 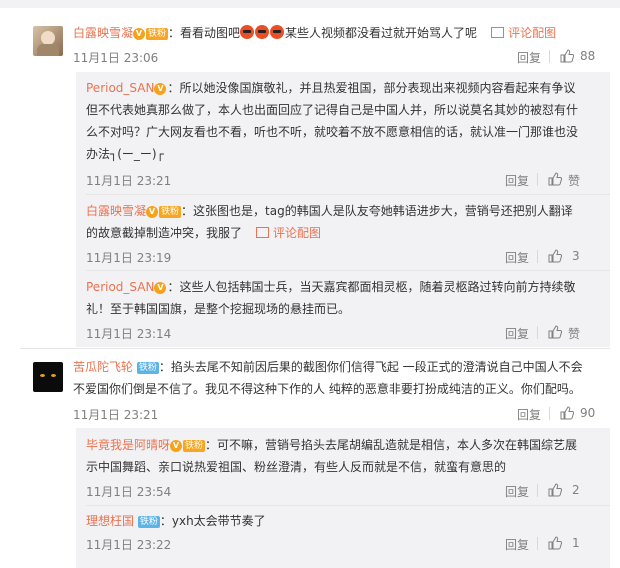 I want to click on reply-text-line: 的故意截掉制造冲突，我服了, so click(x=164, y=233).